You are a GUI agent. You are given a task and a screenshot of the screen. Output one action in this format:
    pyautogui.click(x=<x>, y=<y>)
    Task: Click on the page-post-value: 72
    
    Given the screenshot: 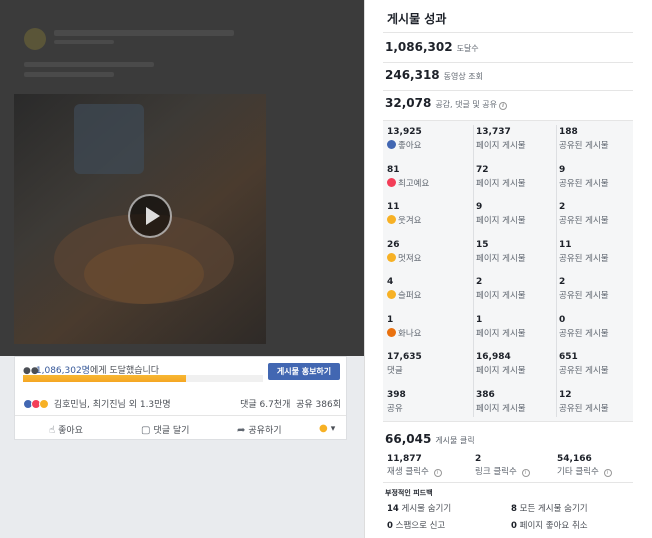 What is the action you would take?
    pyautogui.click(x=482, y=169)
    